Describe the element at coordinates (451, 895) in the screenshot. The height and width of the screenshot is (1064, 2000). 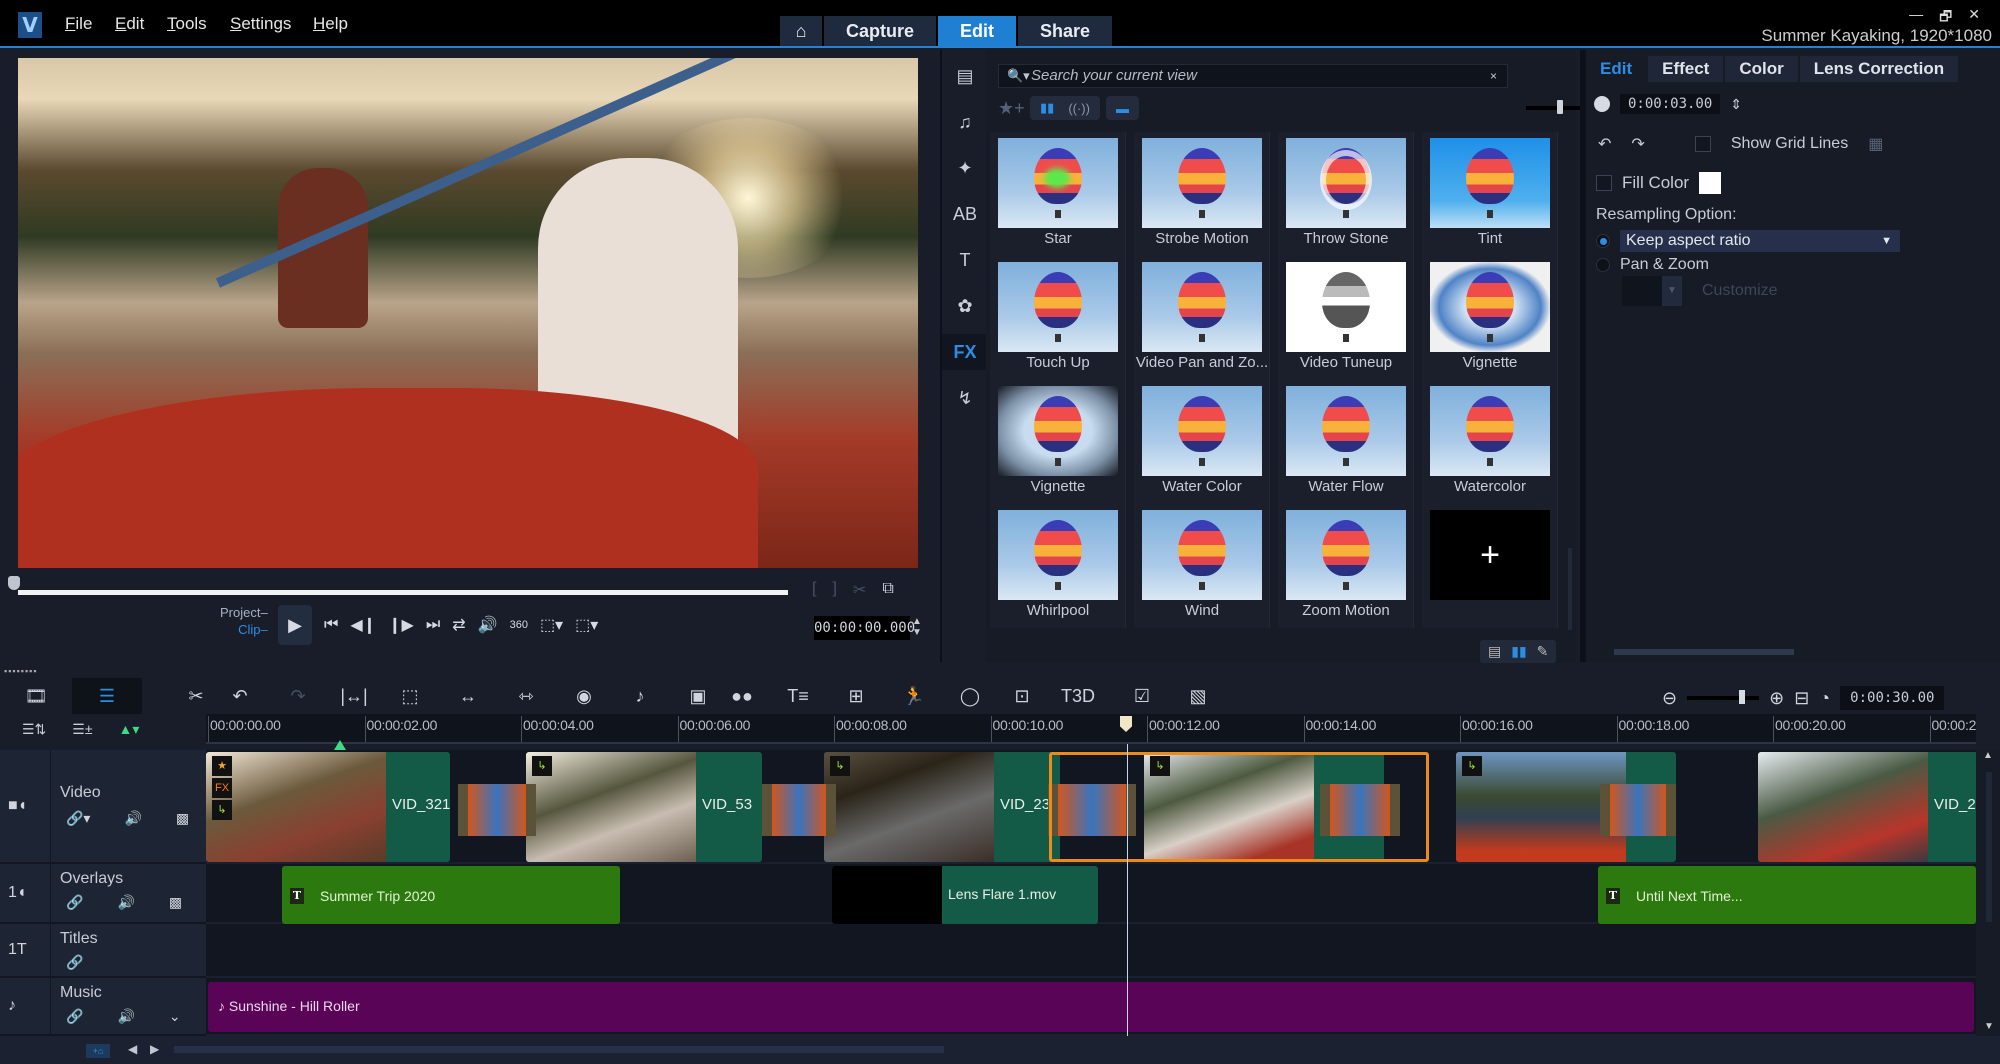
I see `title-overlay-clip: T Summer Trip 2020` at that location.